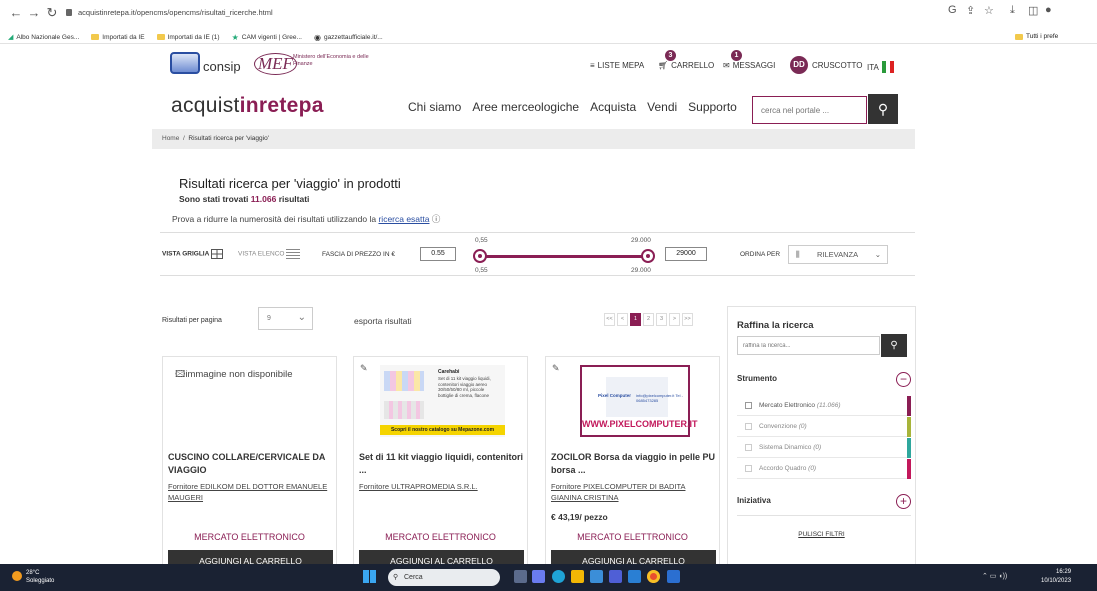  I want to click on expand-icon: +, so click(903, 501).